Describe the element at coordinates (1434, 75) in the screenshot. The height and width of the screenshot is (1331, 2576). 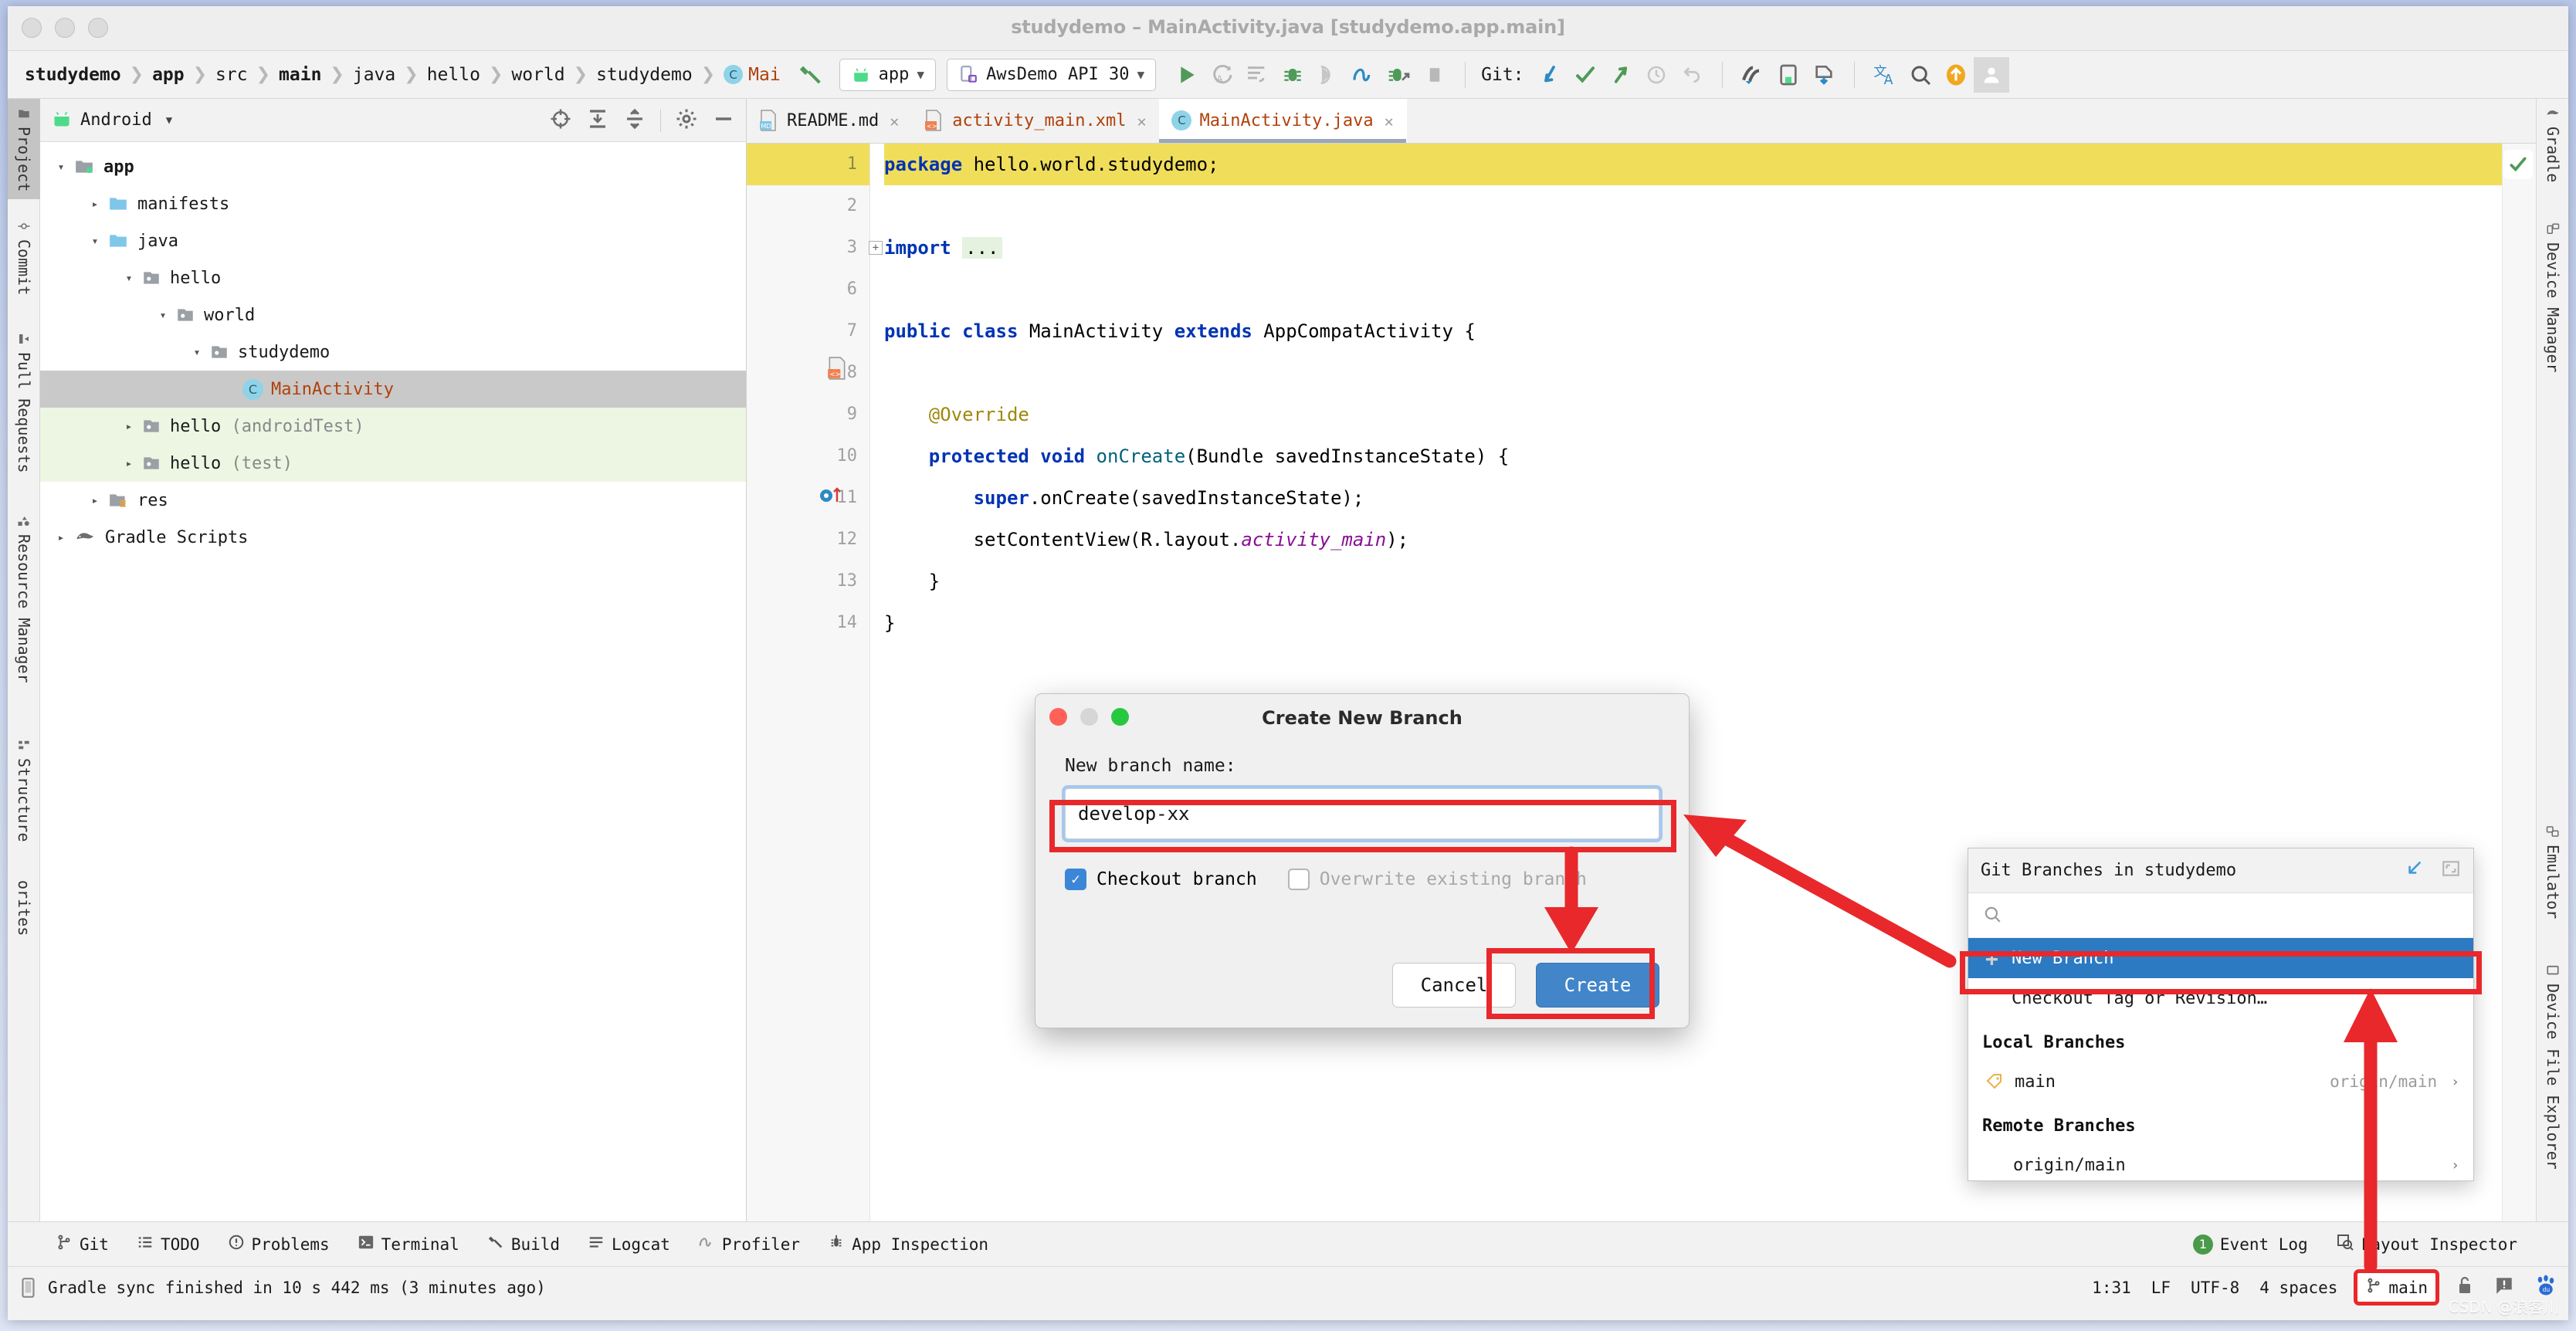
I see `stop-icon` at that location.